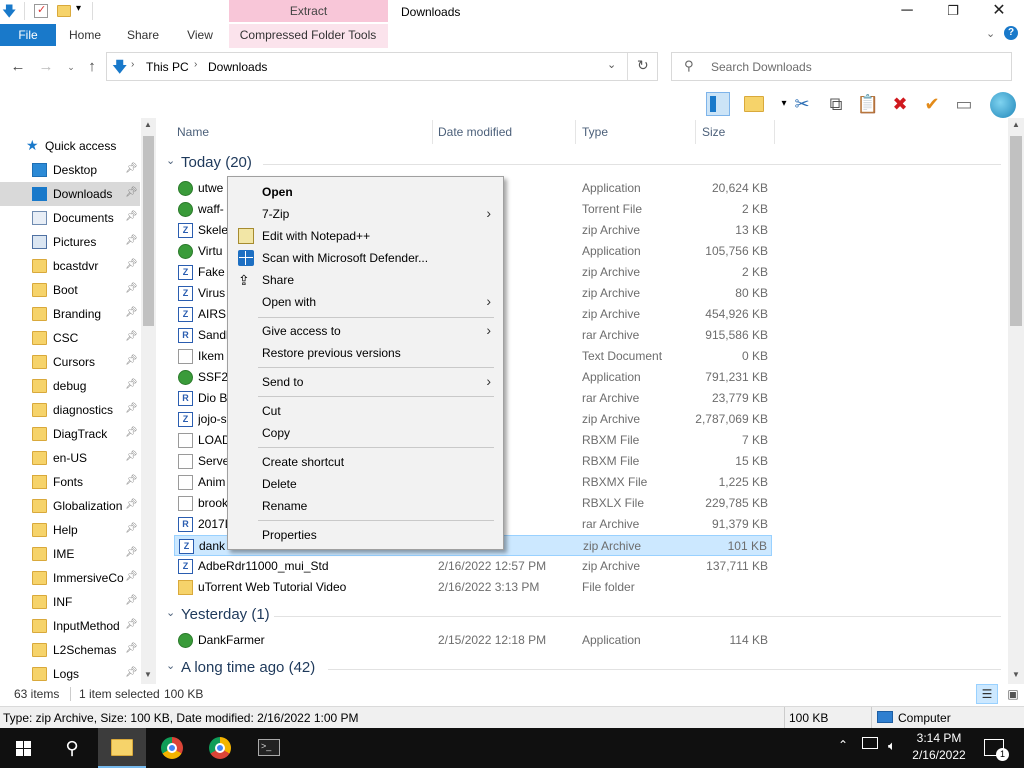  What do you see at coordinates (70, 290) in the screenshot?
I see `nav-item-boot: Boot 📌︎` at bounding box center [70, 290].